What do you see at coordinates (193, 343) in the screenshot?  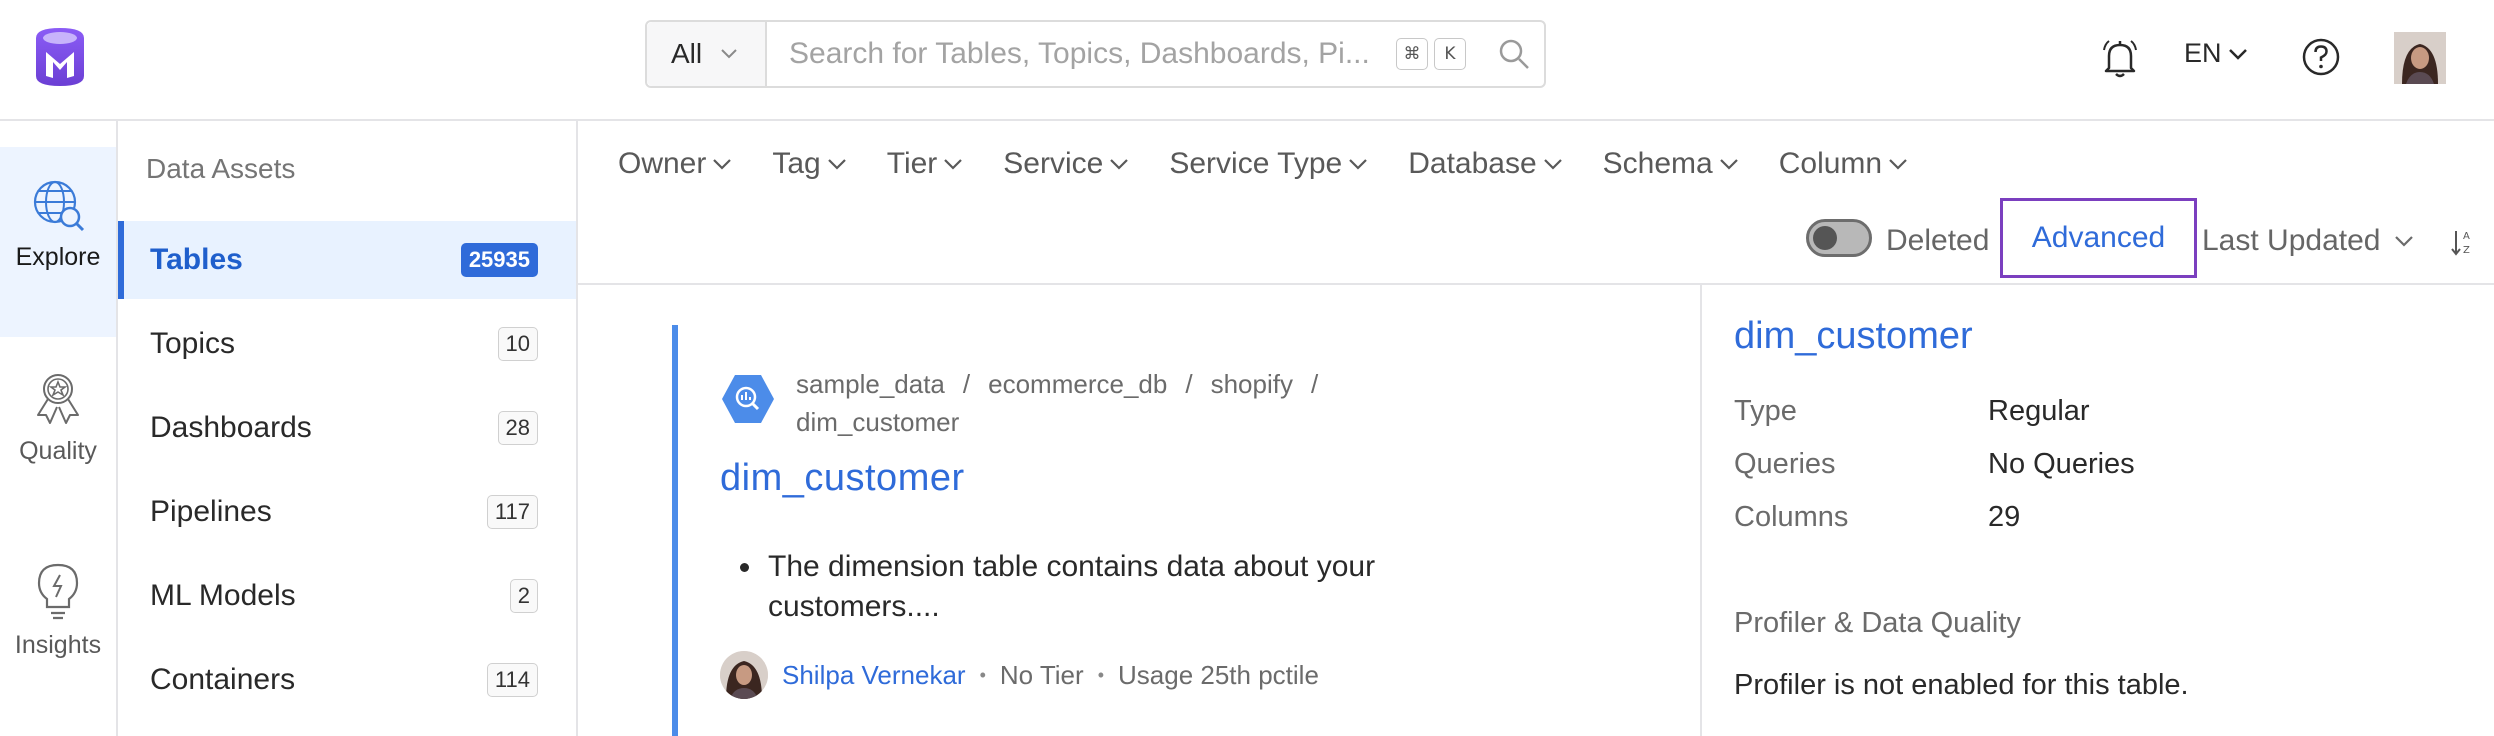 I see `asset-tab-label: Topics` at bounding box center [193, 343].